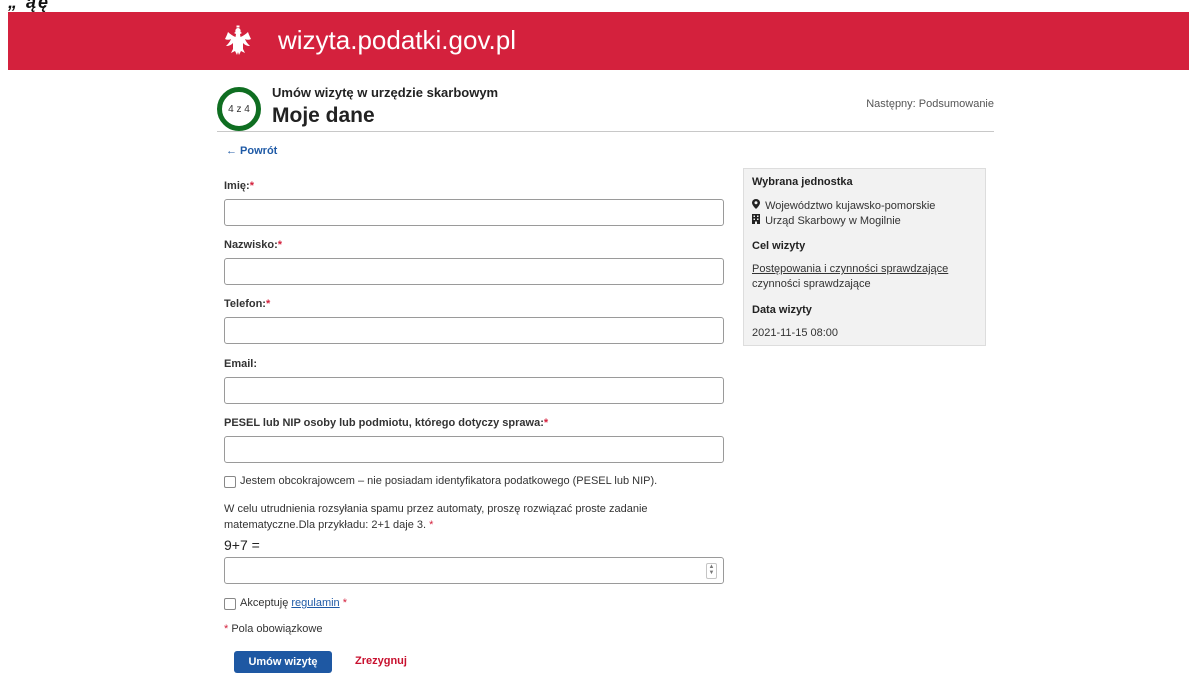 The height and width of the screenshot is (673, 1189). I want to click on step-progress-label: 4 z 4, so click(239, 109).